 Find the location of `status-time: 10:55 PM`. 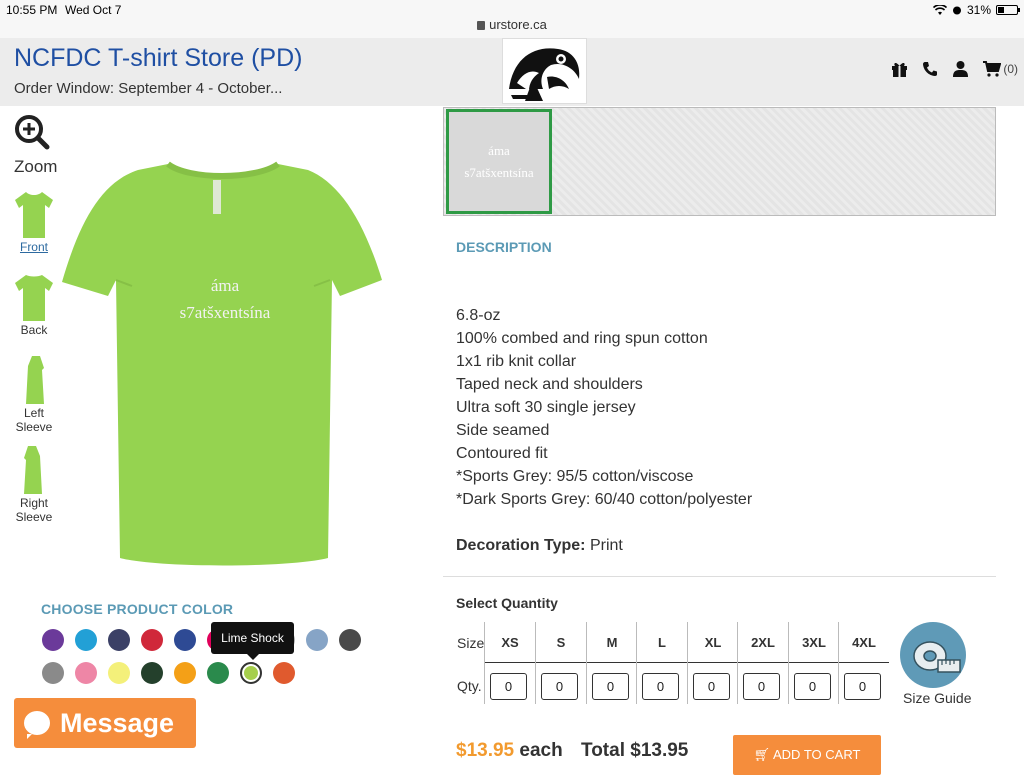

status-time: 10:55 PM is located at coordinates (32, 10).